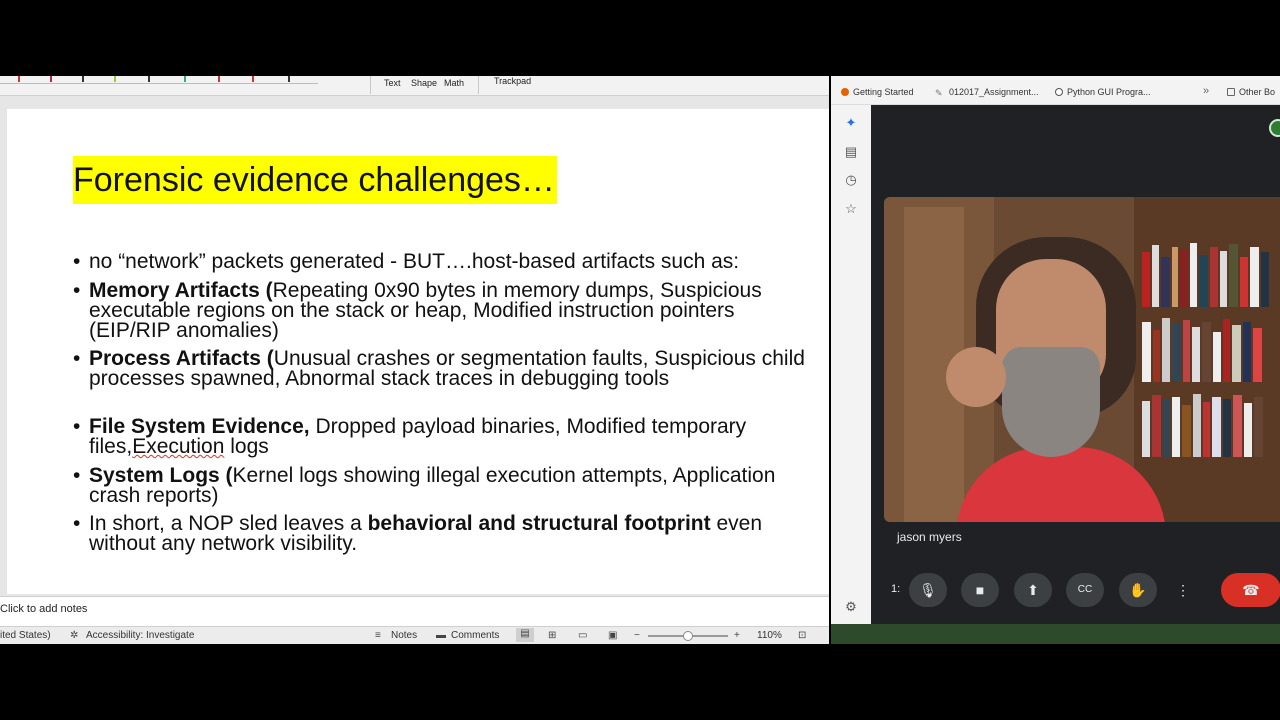 Image resolution: width=1280 pixels, height=720 pixels. Describe the element at coordinates (939, 93) in the screenshot. I see `pen-icon: ✎` at that location.